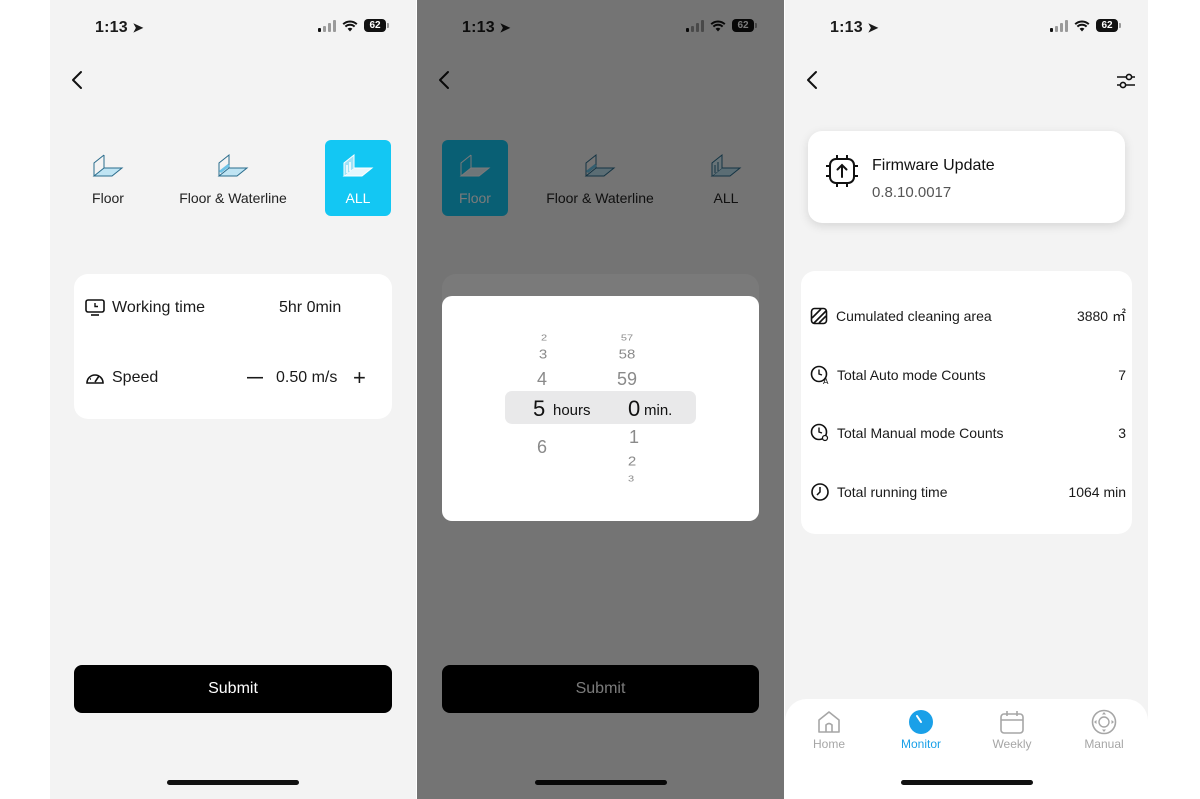 The height and width of the screenshot is (799, 1200). Describe the element at coordinates (542, 379) in the screenshot. I see `picker-hour-option: 4` at that location.